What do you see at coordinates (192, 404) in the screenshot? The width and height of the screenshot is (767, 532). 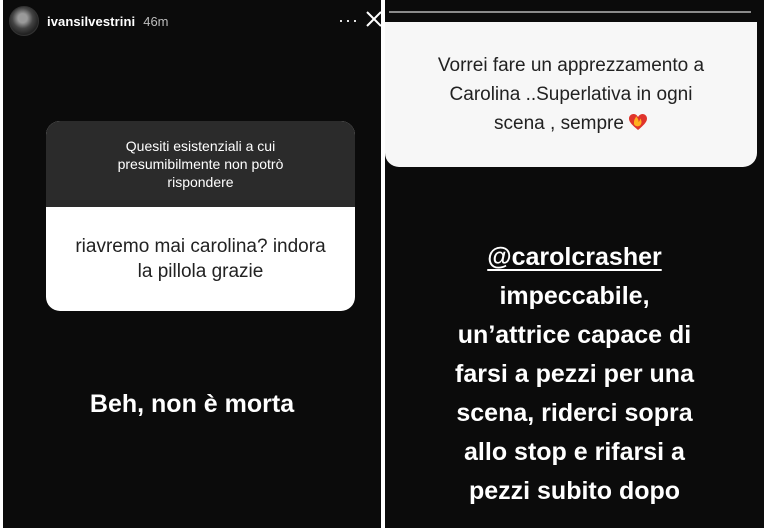 I see `story-reply-text: Beh, non è morta` at bounding box center [192, 404].